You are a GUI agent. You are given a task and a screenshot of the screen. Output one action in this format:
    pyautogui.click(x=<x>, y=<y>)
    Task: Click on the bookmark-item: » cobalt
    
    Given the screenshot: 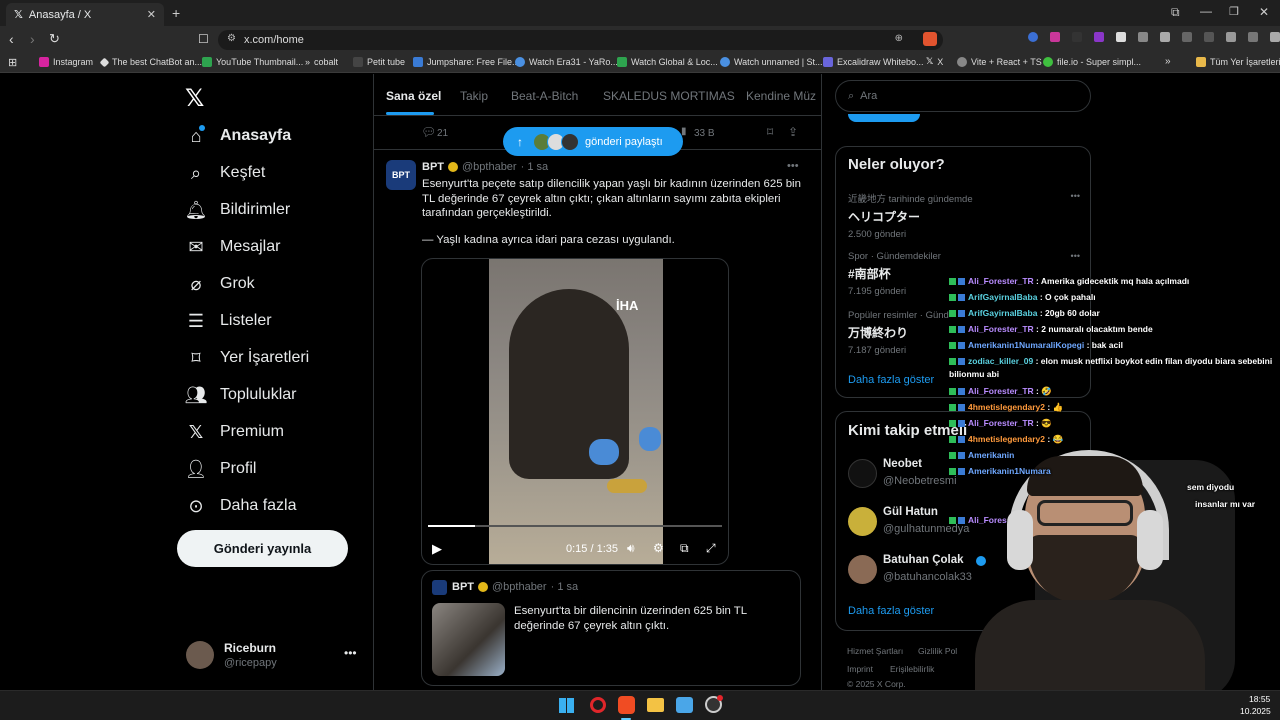 What is the action you would take?
    pyautogui.click(x=321, y=62)
    